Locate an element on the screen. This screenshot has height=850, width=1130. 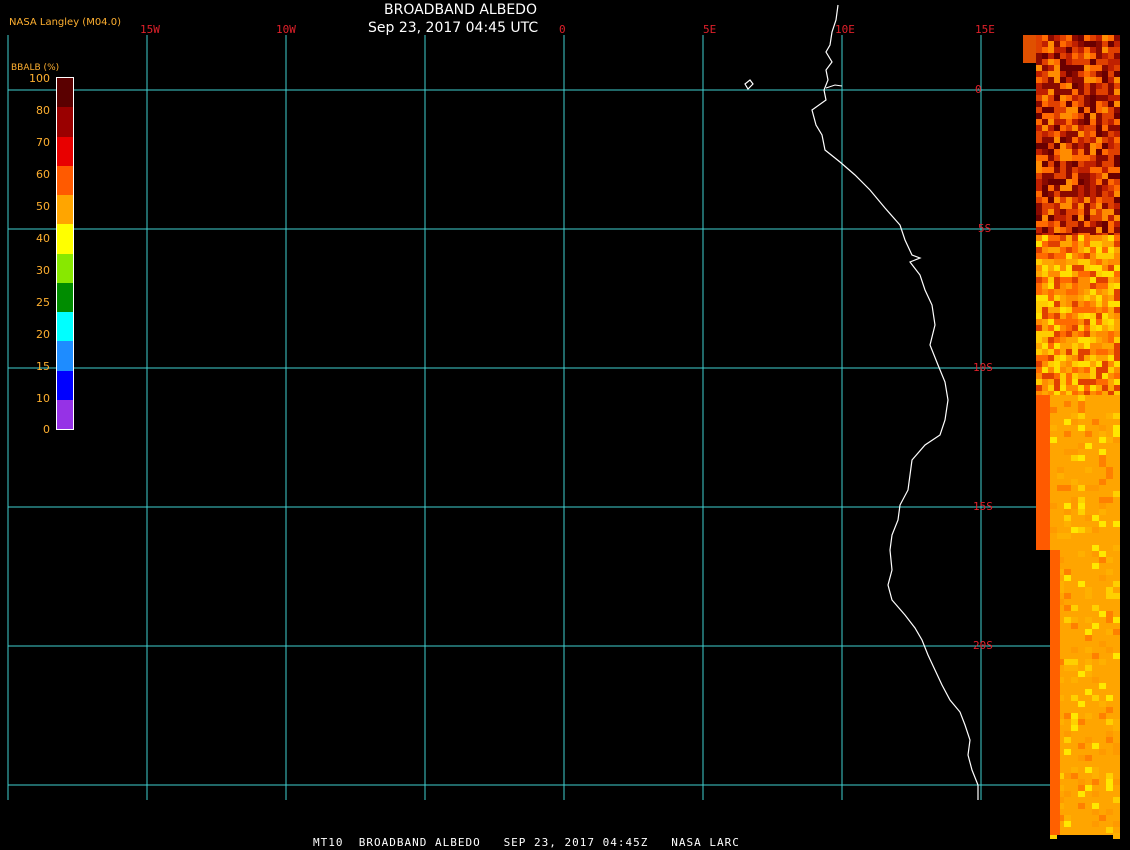
colorbar-tick-label: 60 is located at coordinates (43, 174).